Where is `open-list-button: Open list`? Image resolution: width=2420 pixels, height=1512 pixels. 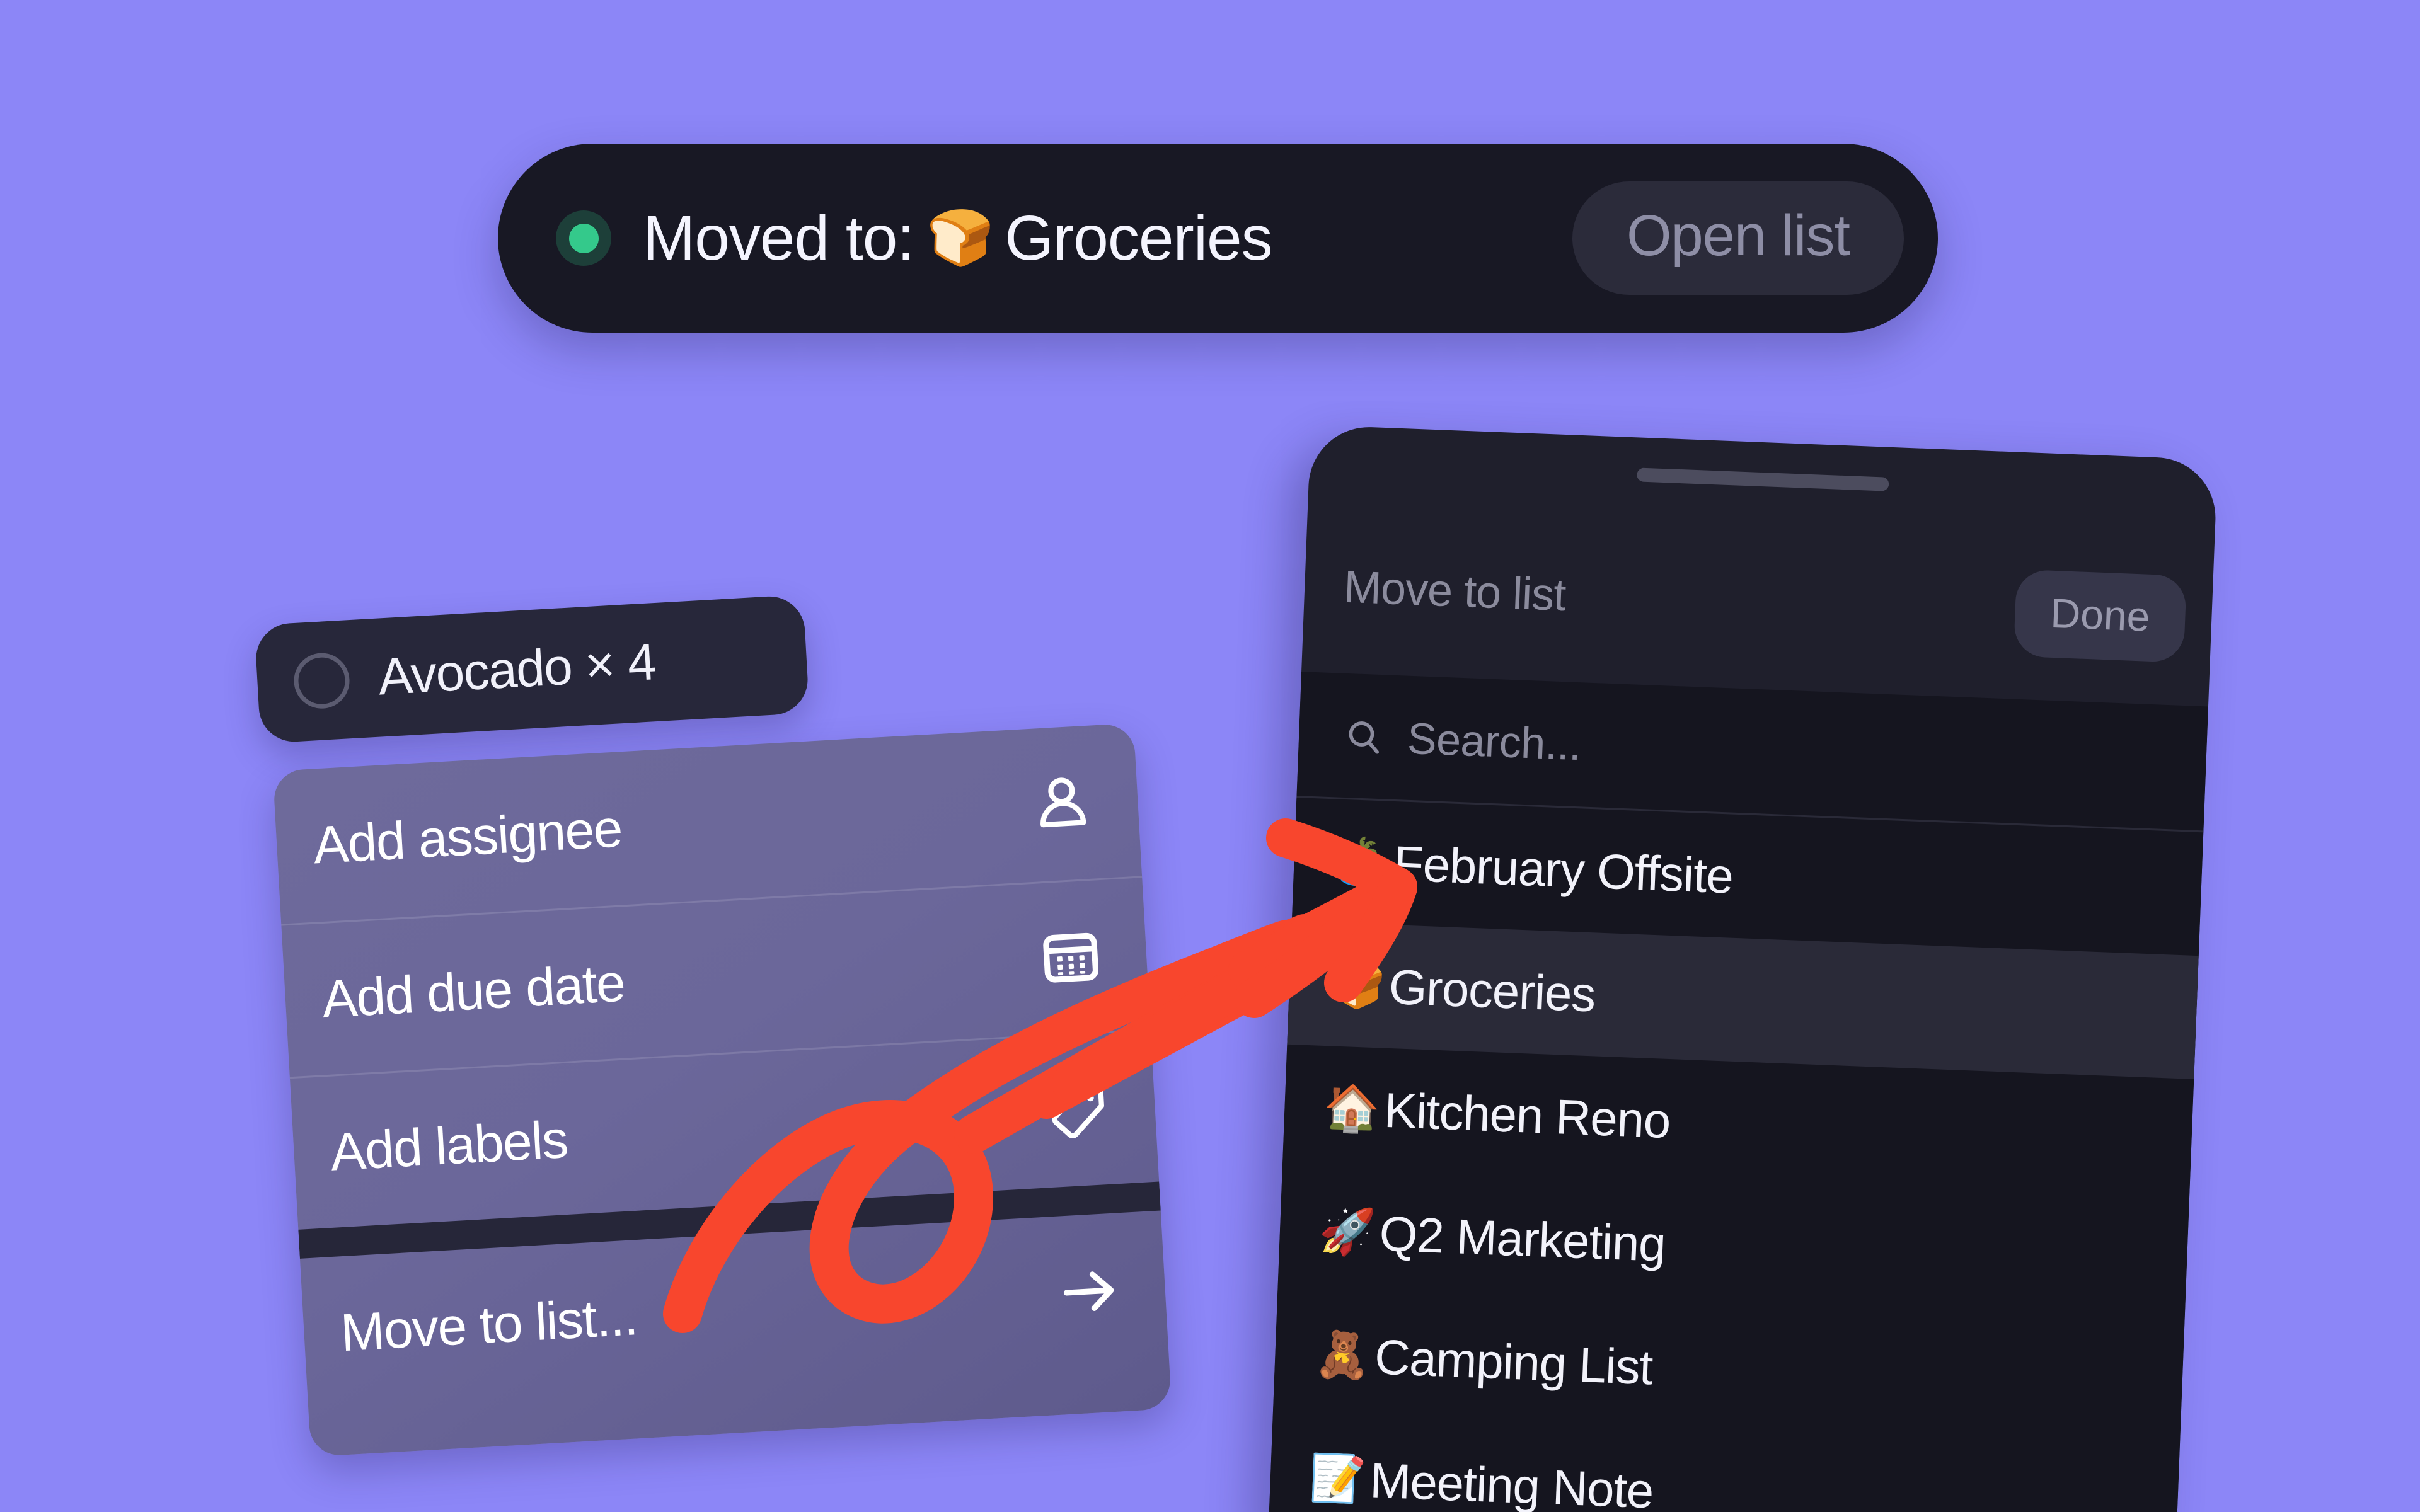
open-list-button: Open list is located at coordinates (1738, 238).